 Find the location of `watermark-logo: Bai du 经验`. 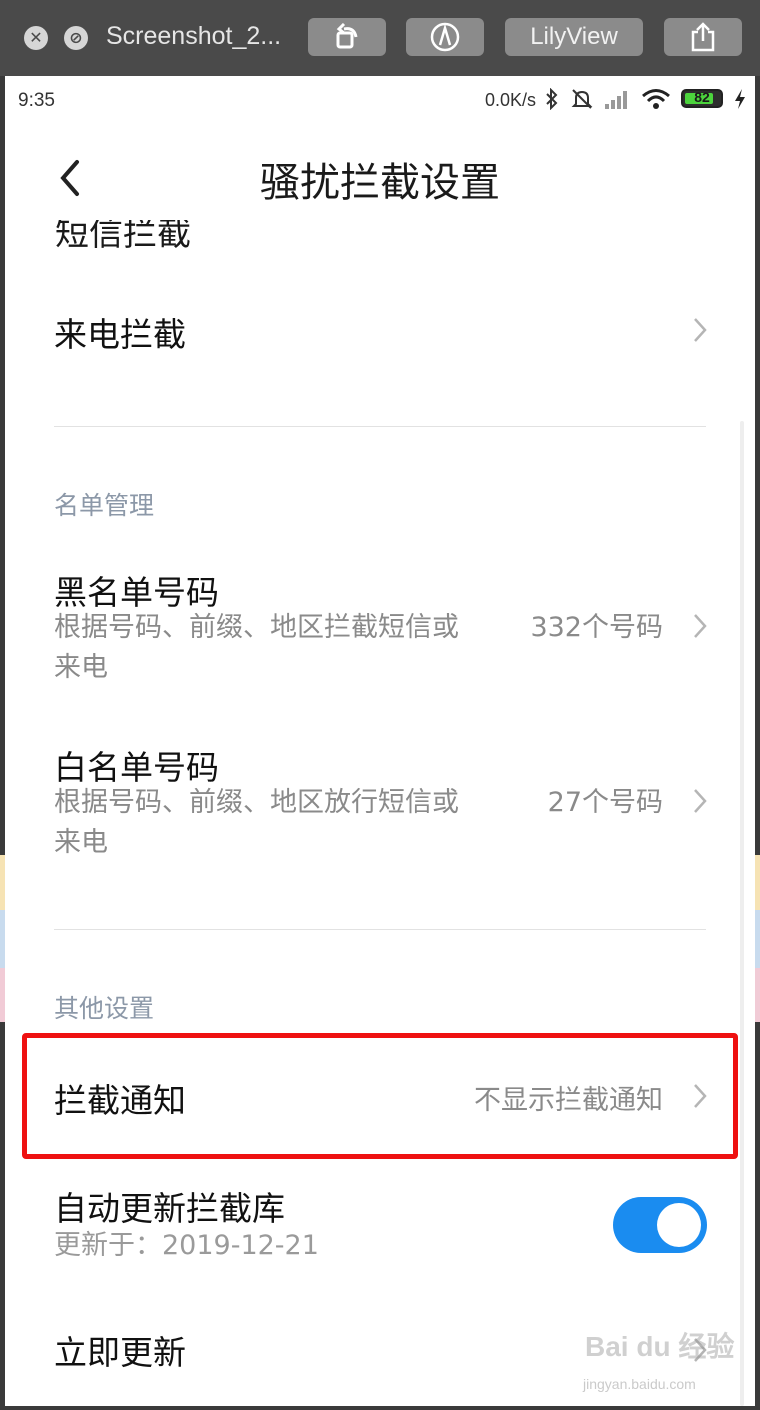

watermark-logo: Bai du 经验 is located at coordinates (660, 1346).